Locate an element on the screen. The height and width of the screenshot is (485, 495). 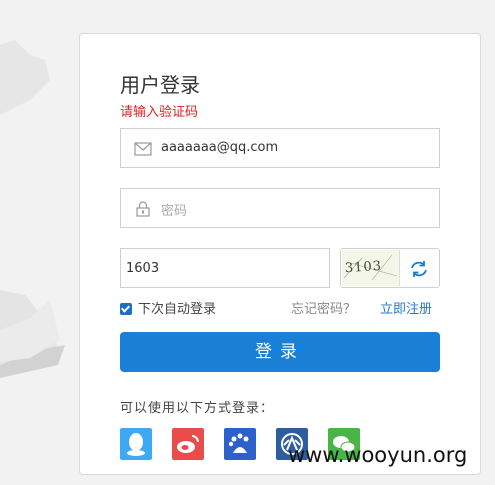
weibo-login-button is located at coordinates (188, 444).